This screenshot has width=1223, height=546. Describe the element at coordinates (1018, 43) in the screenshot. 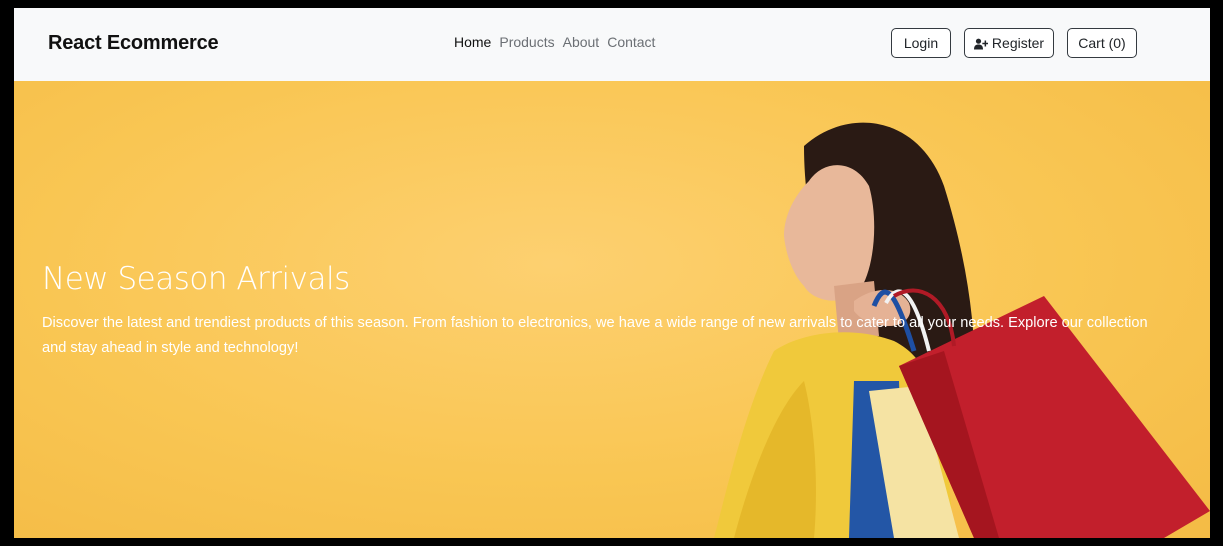

I see `register-button-label: Register` at that location.